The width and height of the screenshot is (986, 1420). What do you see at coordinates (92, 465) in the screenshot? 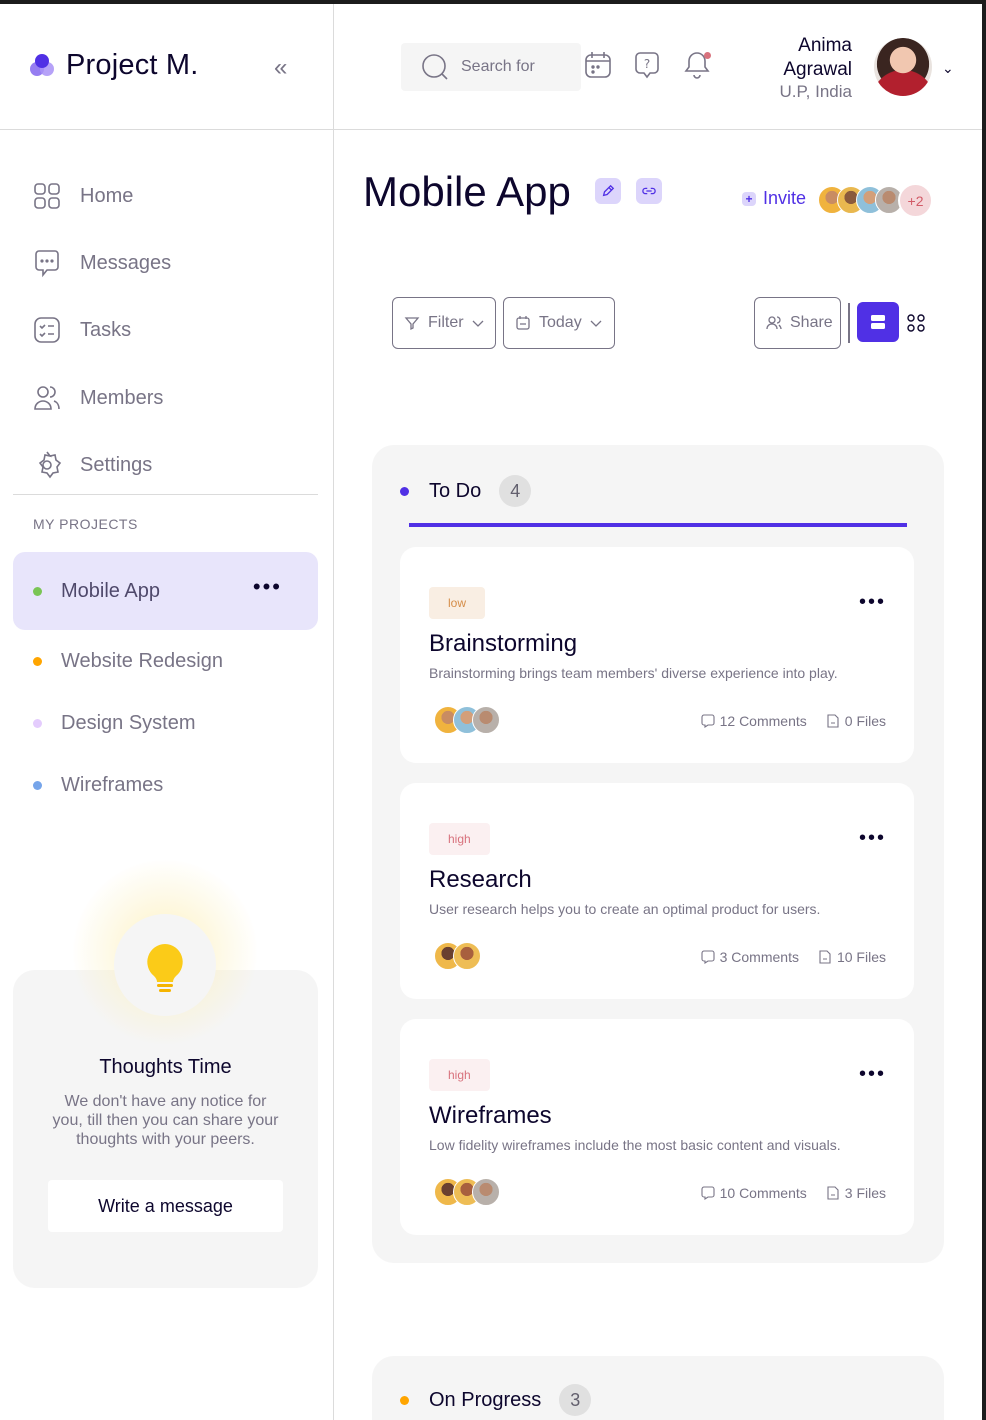
I see `sidebar-item-settings: Settings` at bounding box center [92, 465].